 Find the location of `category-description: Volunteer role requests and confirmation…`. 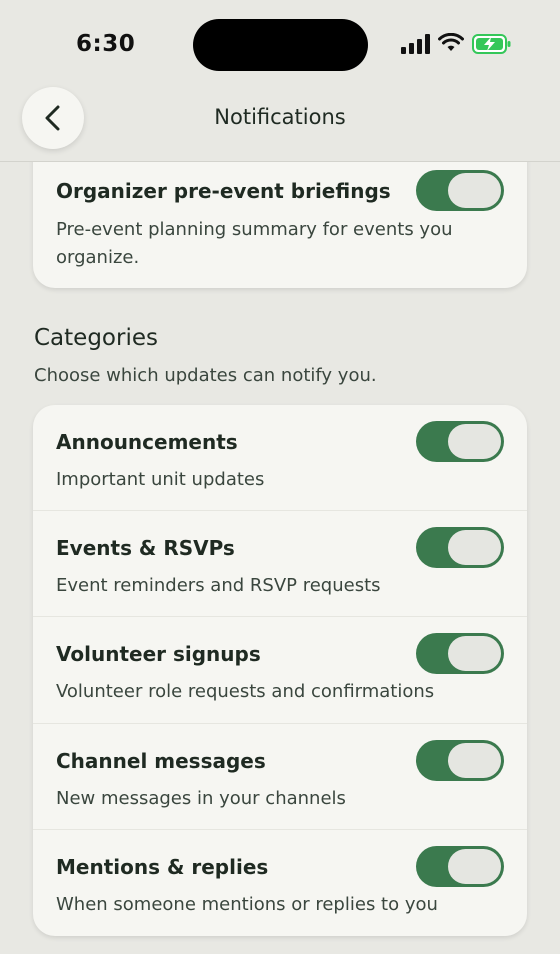

category-description: Volunteer role requests and confirmation… is located at coordinates (245, 691).